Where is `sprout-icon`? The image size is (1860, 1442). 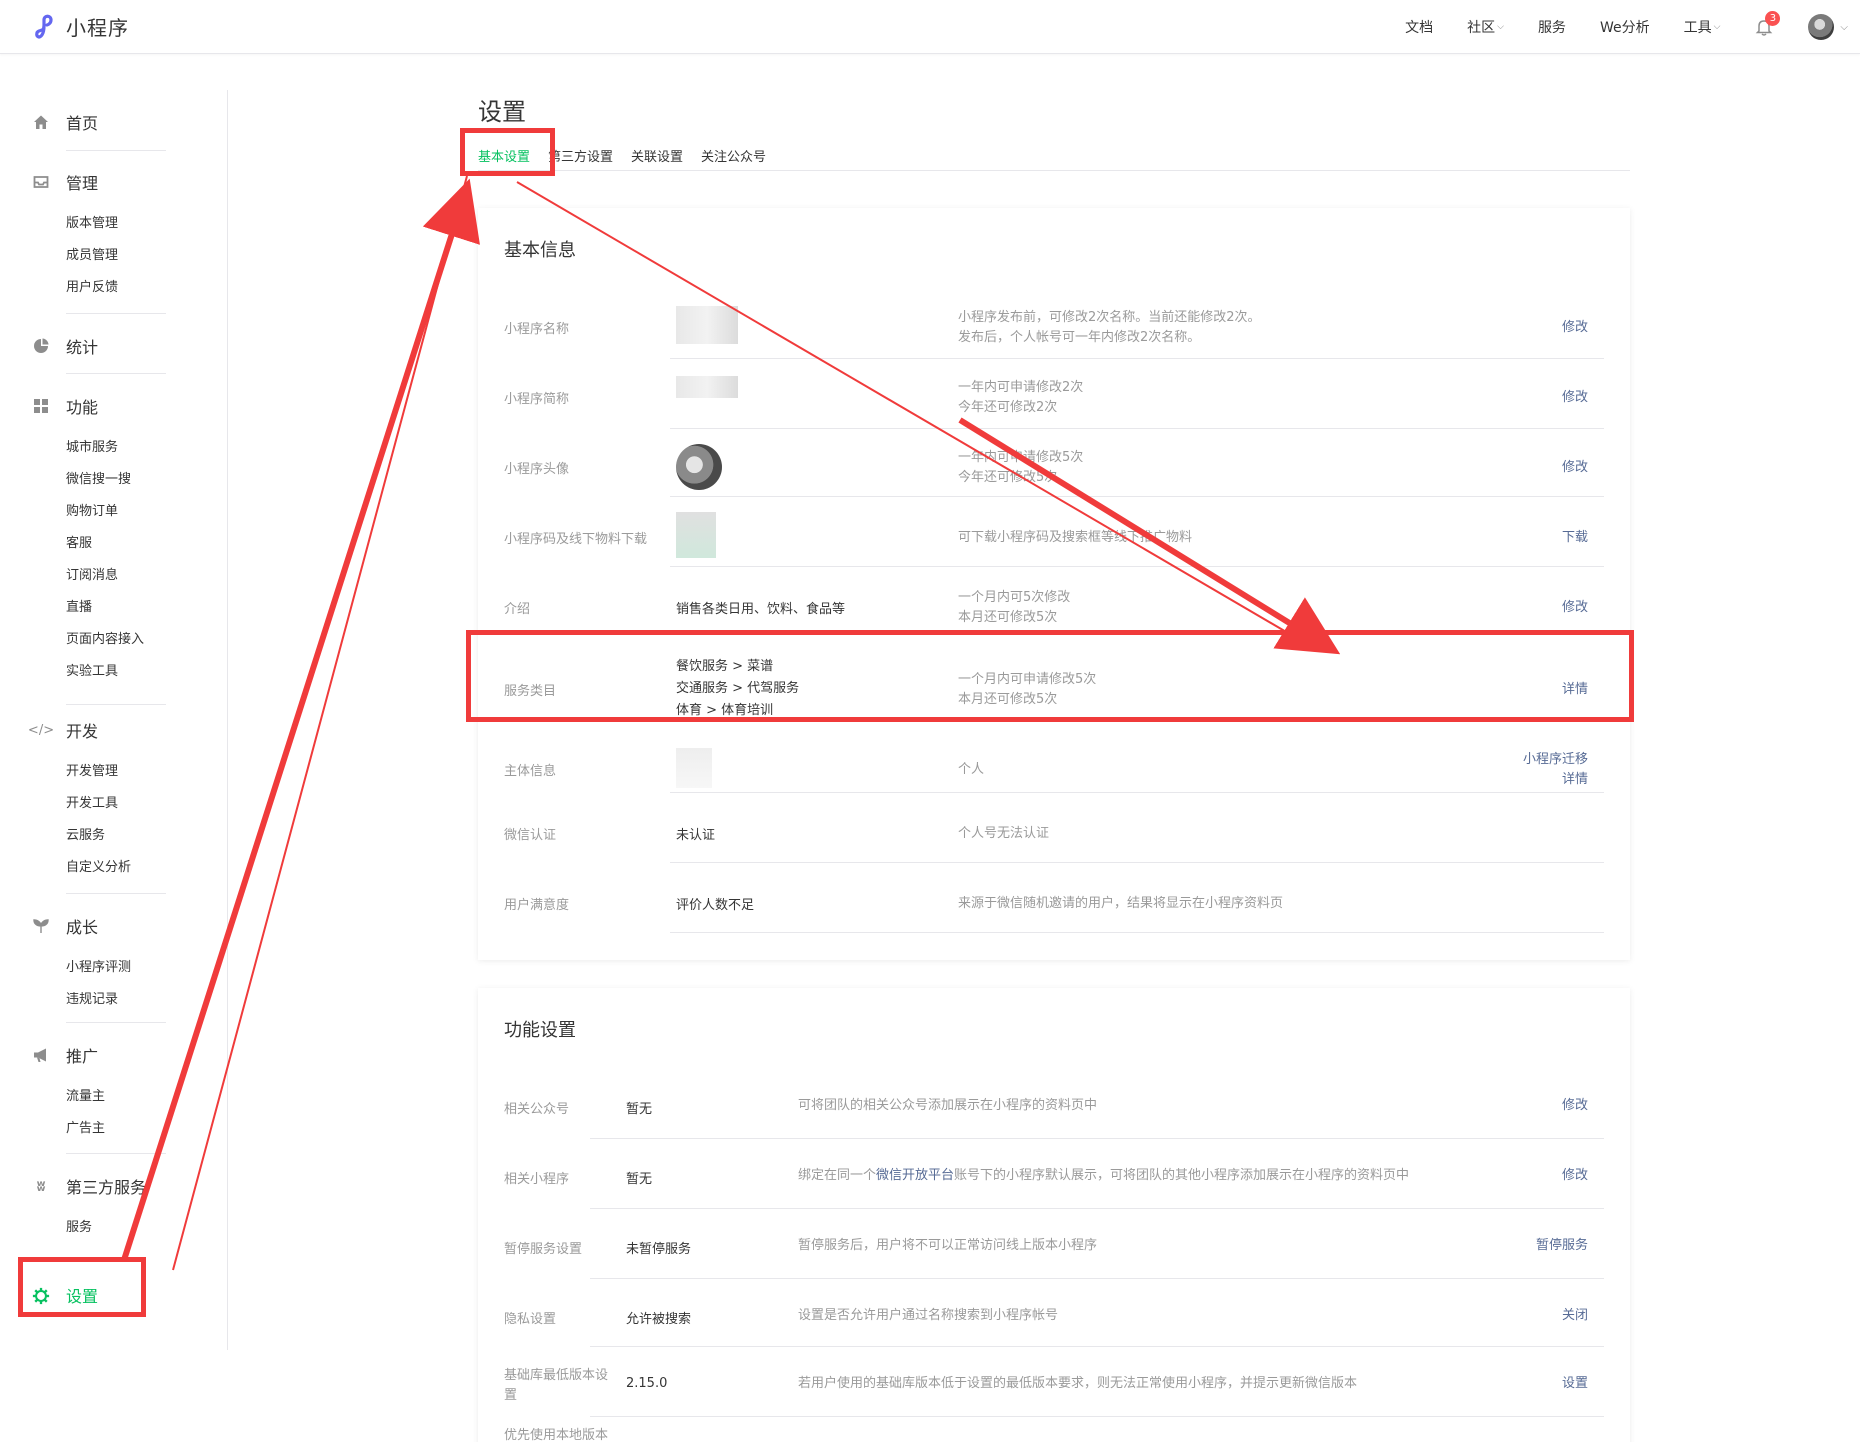 sprout-icon is located at coordinates (41, 926).